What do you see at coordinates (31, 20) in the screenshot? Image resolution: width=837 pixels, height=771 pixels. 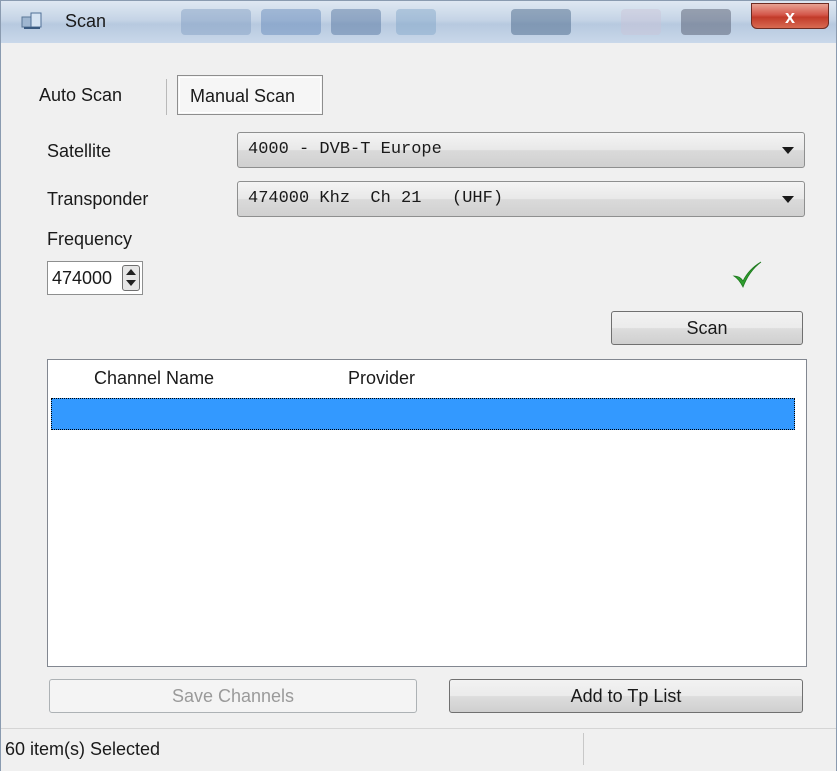 I see `scan-app-icon` at bounding box center [31, 20].